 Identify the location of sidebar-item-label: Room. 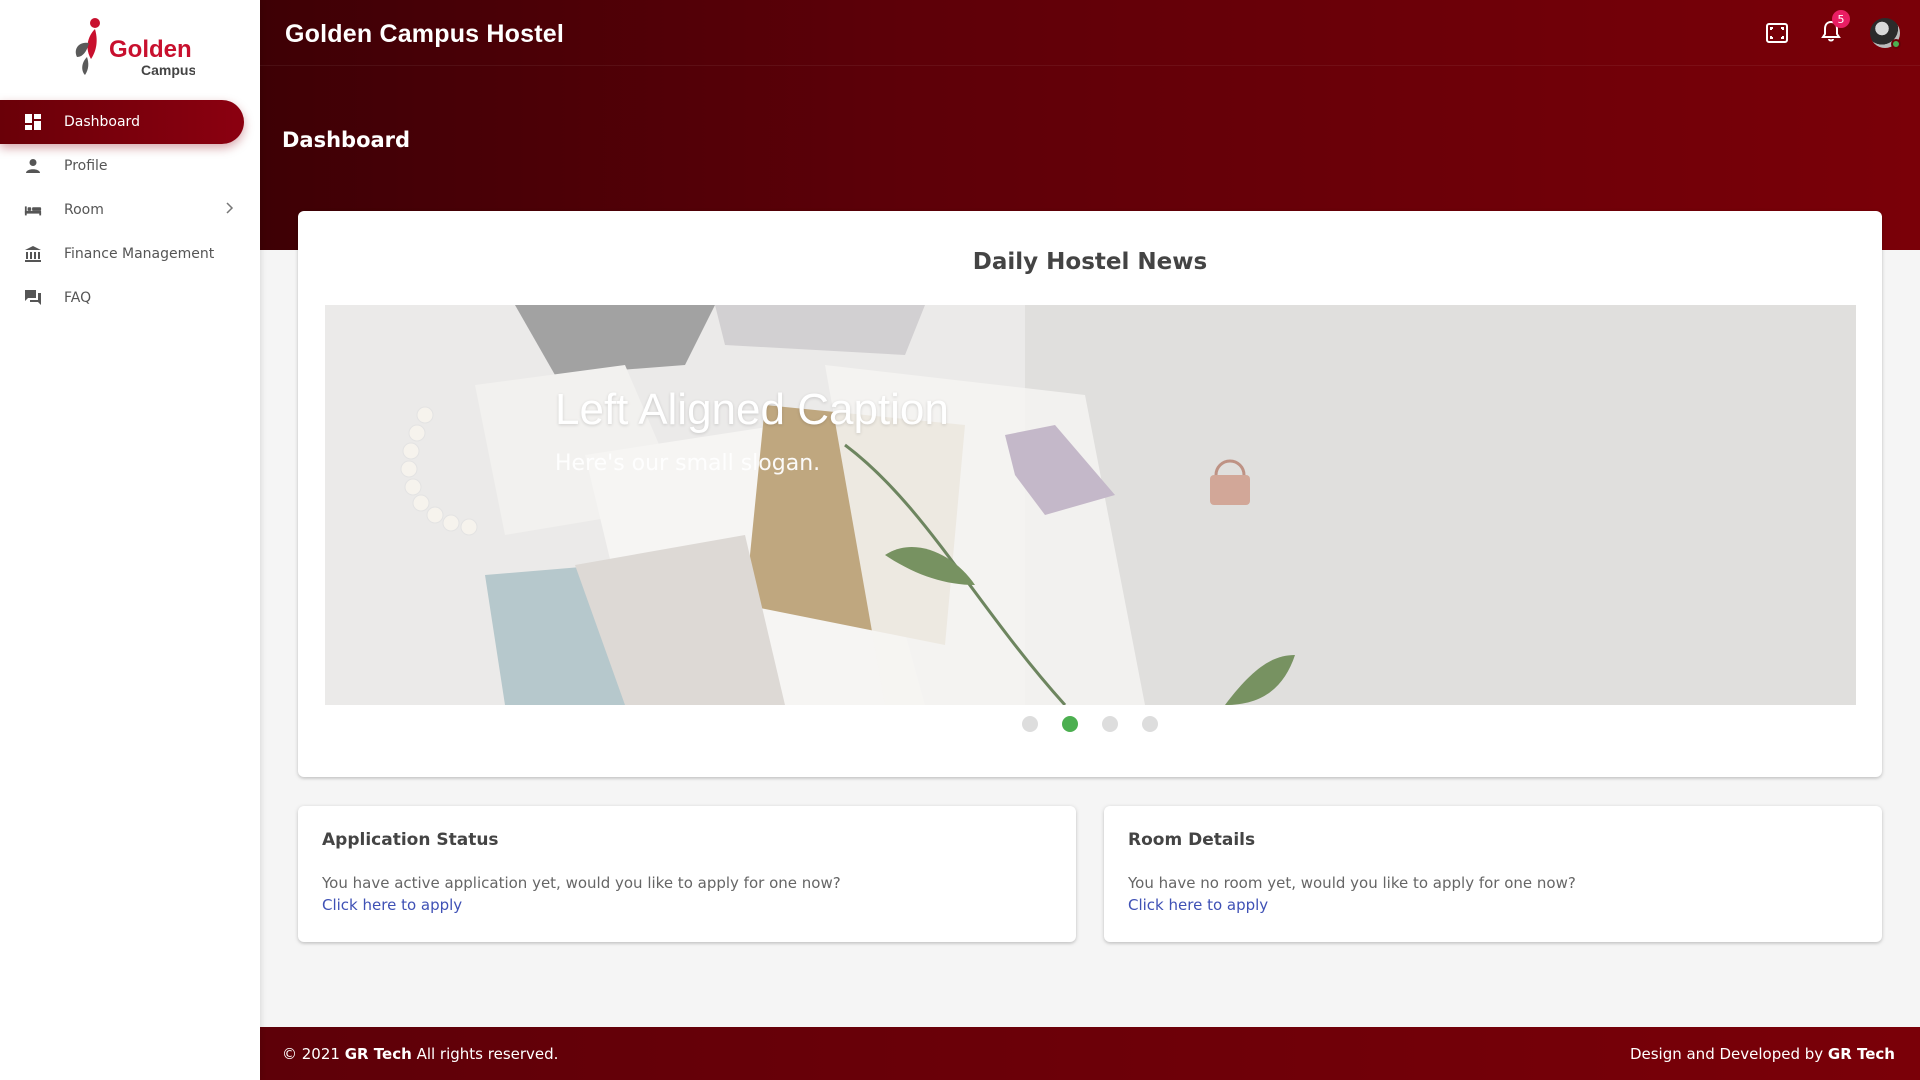
(84, 210).